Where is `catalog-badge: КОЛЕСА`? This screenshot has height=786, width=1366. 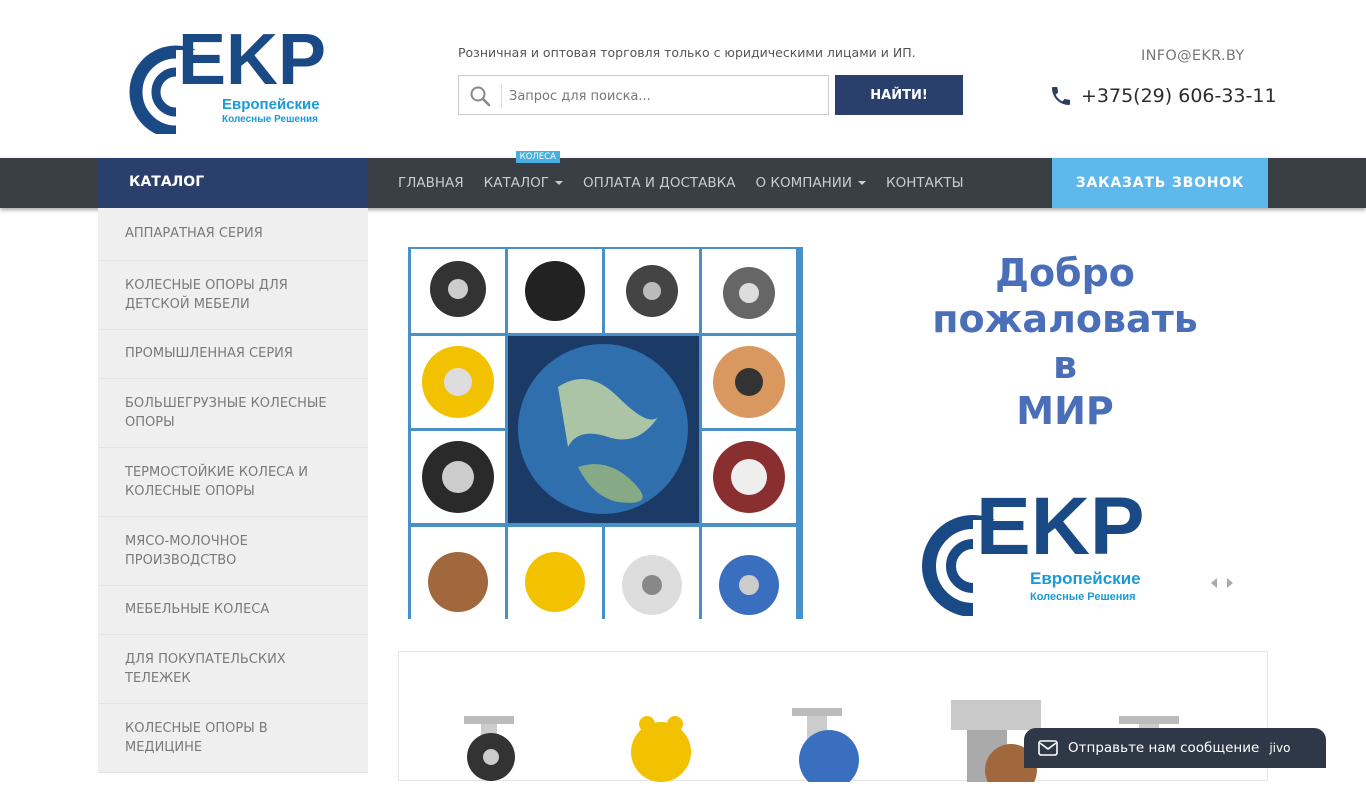 catalog-badge: КОЛЕСА is located at coordinates (537, 157).